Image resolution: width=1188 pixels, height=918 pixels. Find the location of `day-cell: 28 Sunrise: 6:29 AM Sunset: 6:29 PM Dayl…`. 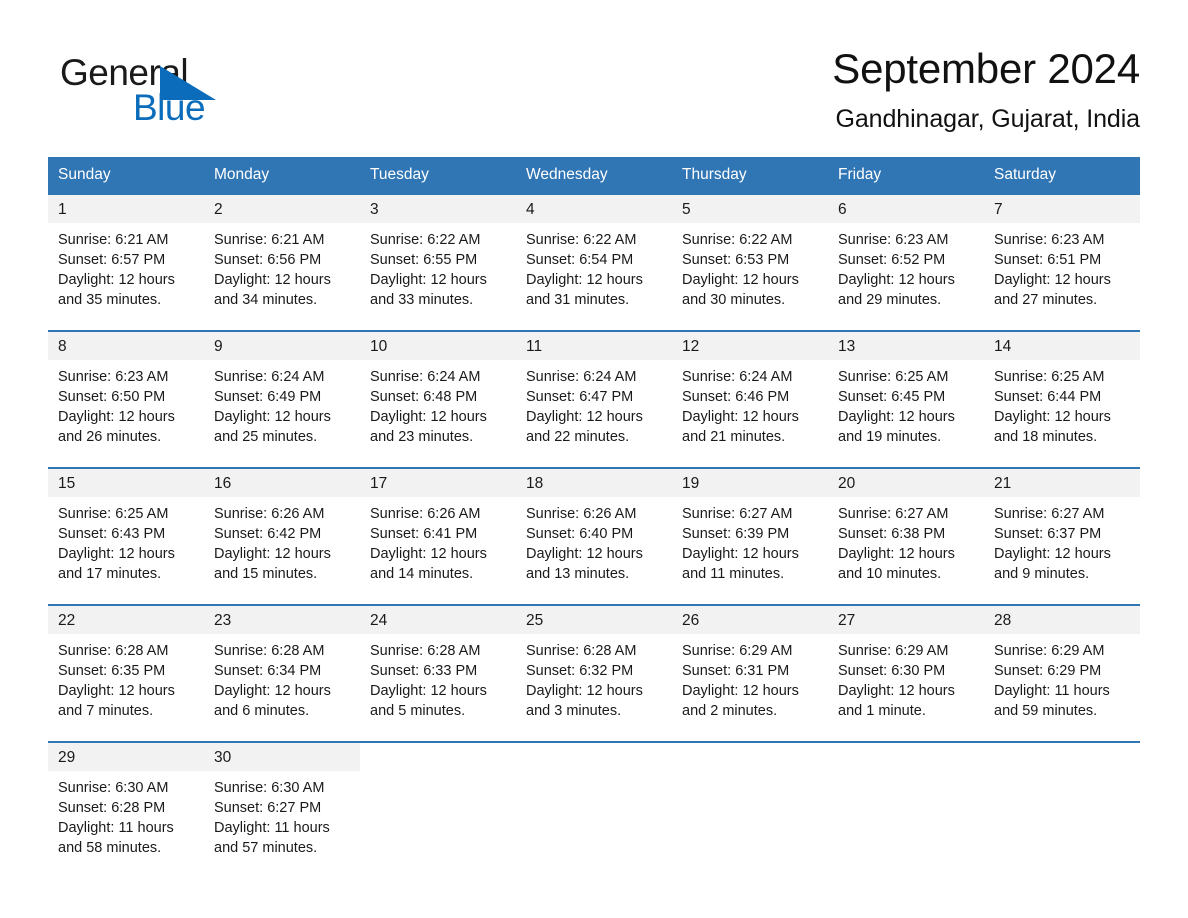

day-cell: 28 Sunrise: 6:29 AM Sunset: 6:29 PM Dayl… is located at coordinates (1062, 673).